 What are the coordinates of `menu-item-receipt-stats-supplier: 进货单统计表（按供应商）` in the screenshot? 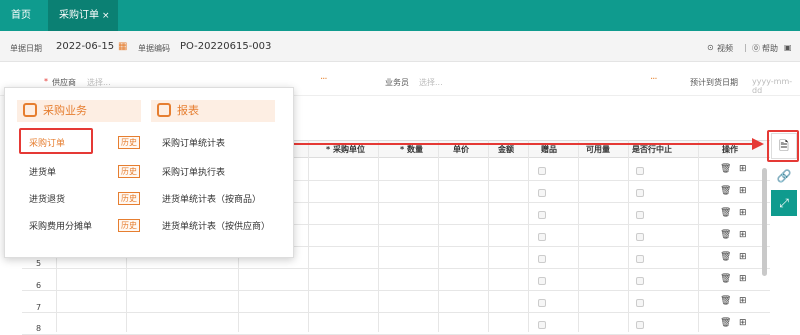 It's located at (216, 225).